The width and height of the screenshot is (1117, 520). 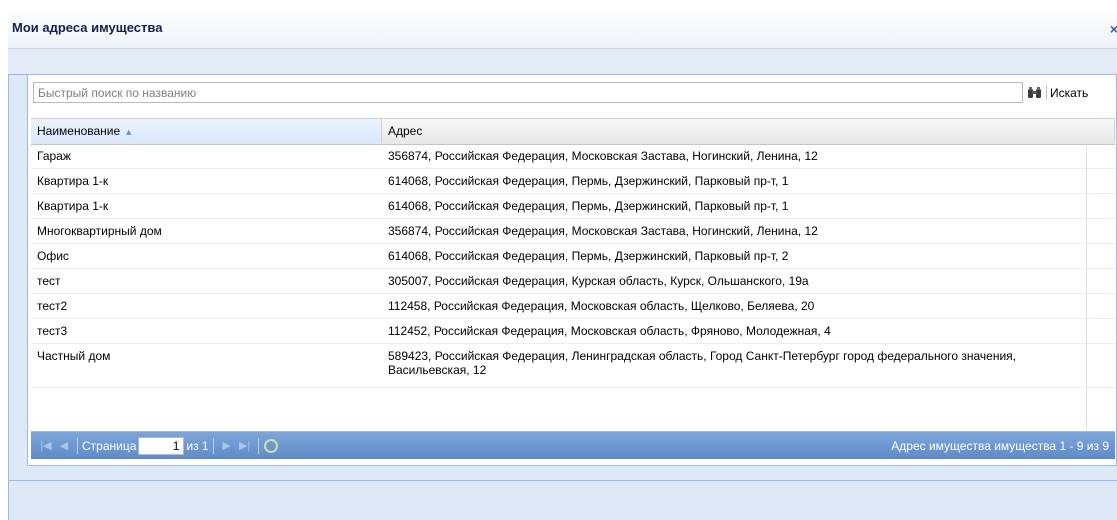 What do you see at coordinates (109, 445) in the screenshot?
I see `page-label: Страница` at bounding box center [109, 445].